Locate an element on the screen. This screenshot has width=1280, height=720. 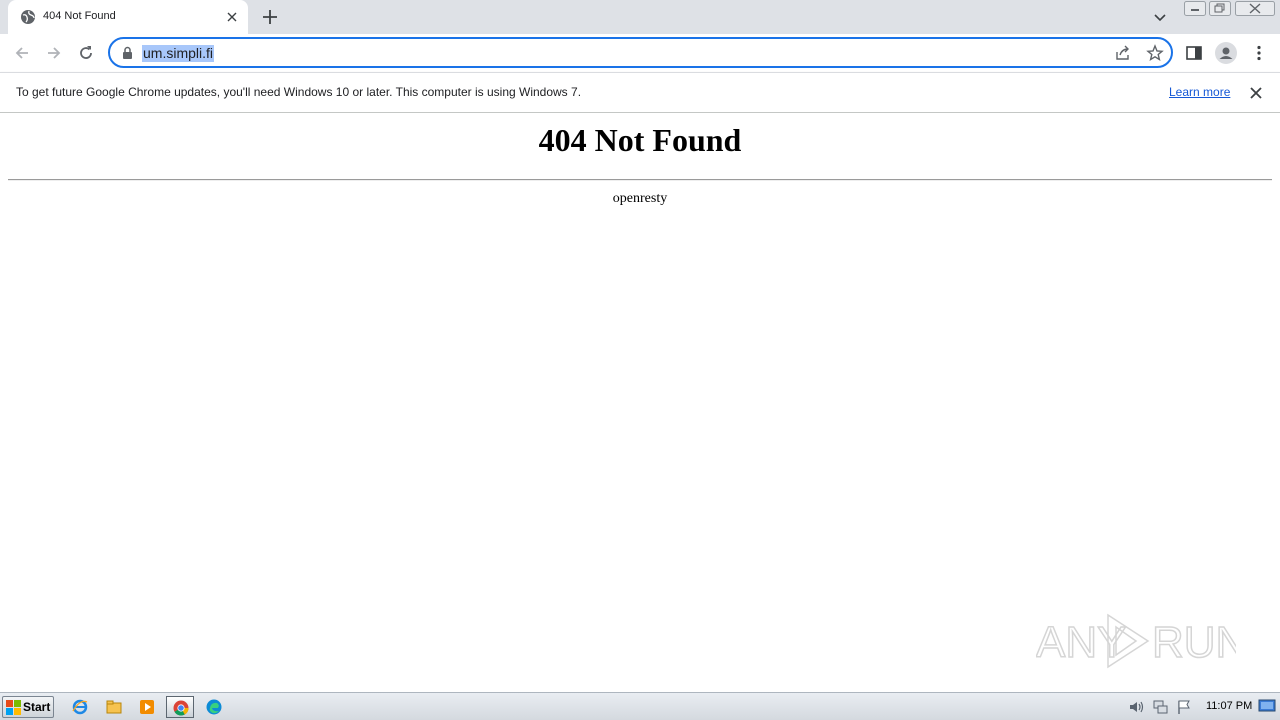
side-panel-icon is located at coordinates (1194, 53).